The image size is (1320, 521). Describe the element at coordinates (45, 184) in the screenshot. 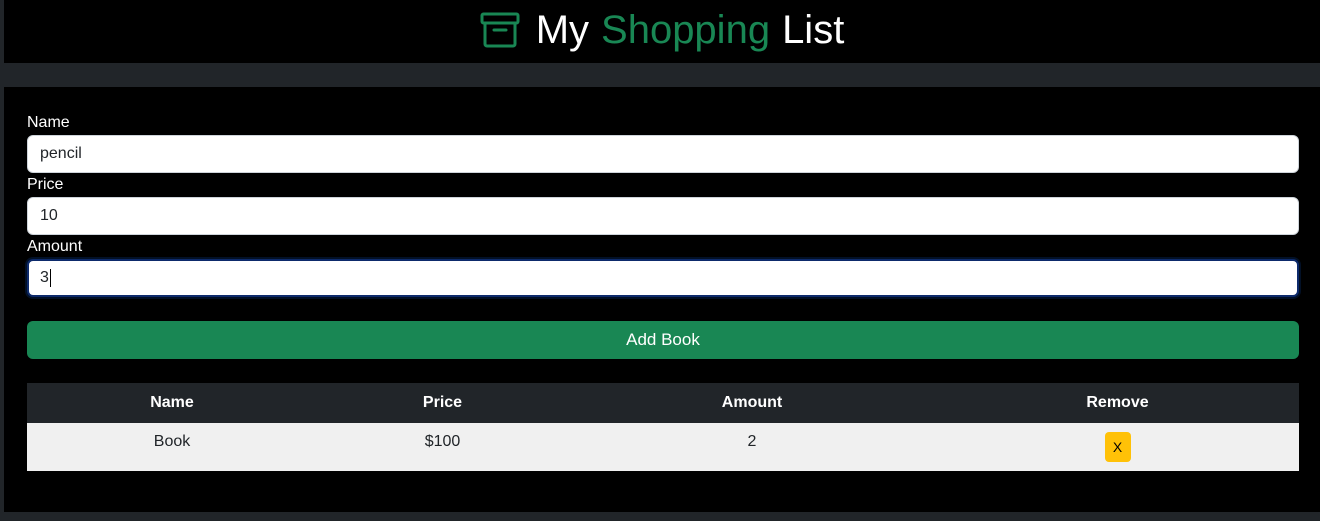

I see `price-label: Price` at that location.